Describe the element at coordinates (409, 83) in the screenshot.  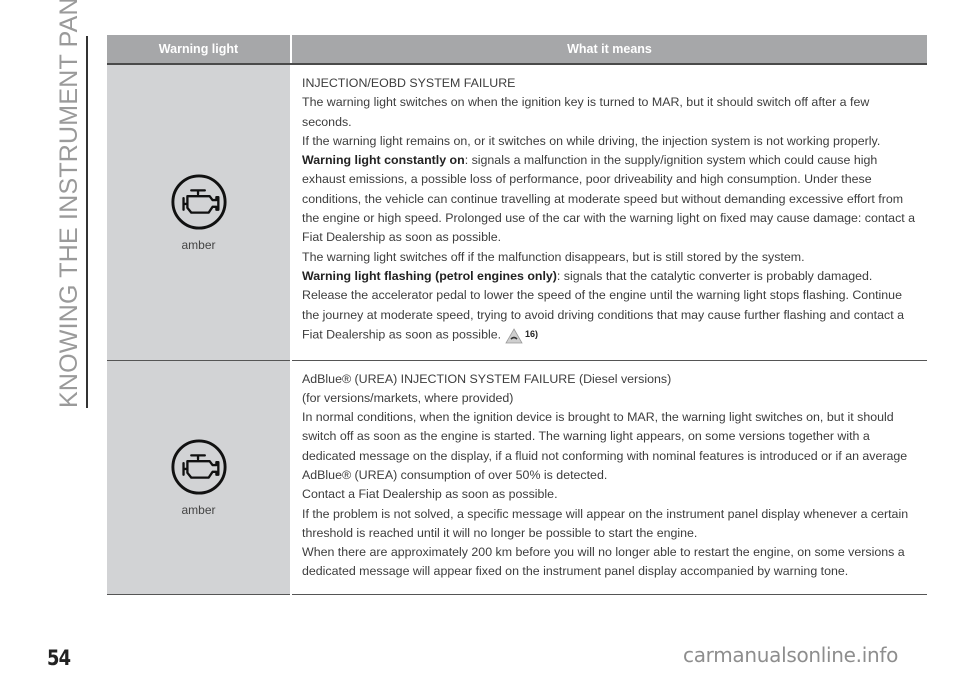
I see `description-line: INJECTION/EOBD SYSTEM FAILURE` at that location.